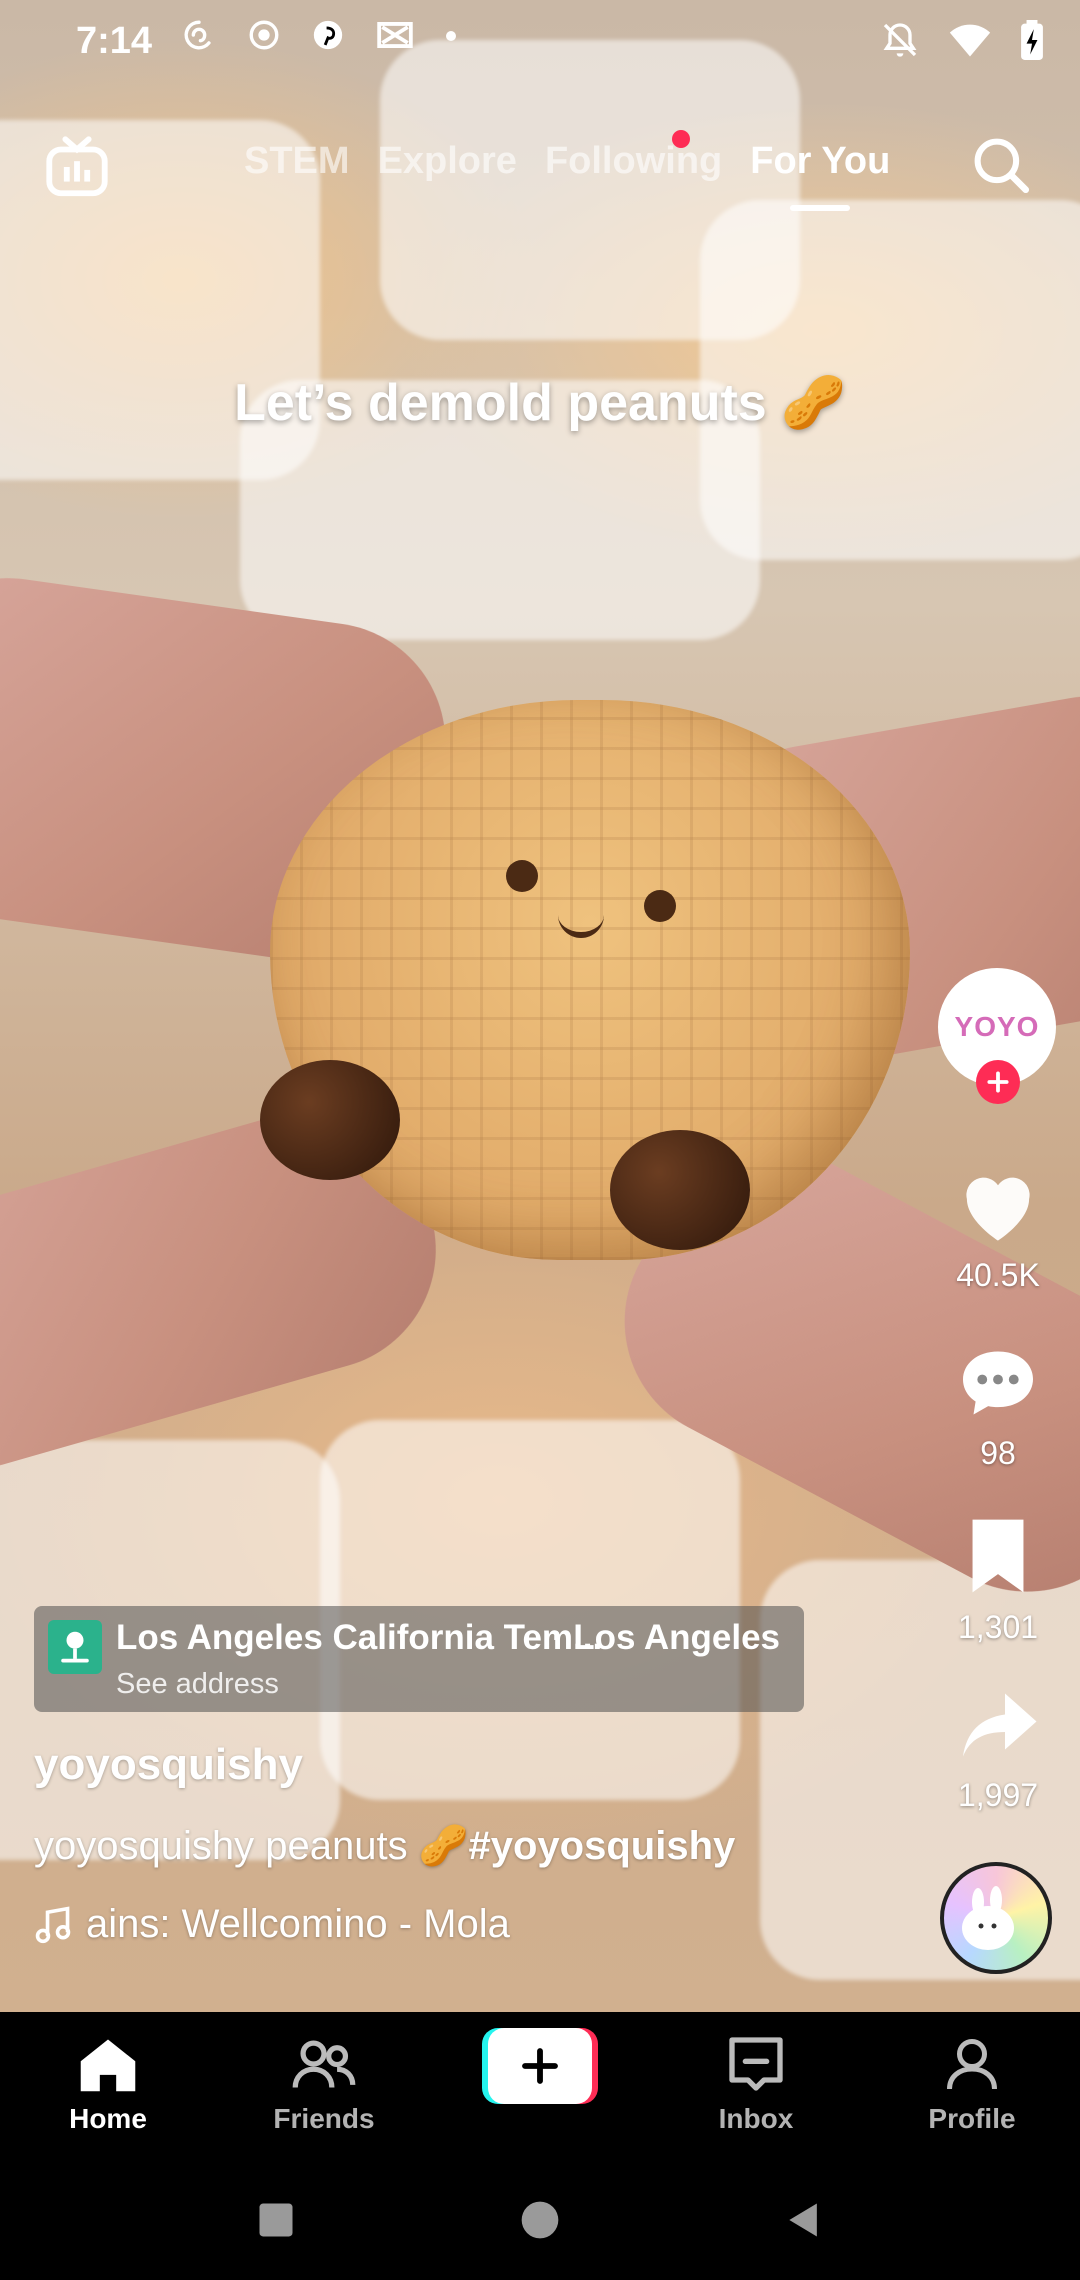 This screenshot has height=2280, width=1080. I want to click on top-nav: STEM Explore Following For You, so click(540, 180).